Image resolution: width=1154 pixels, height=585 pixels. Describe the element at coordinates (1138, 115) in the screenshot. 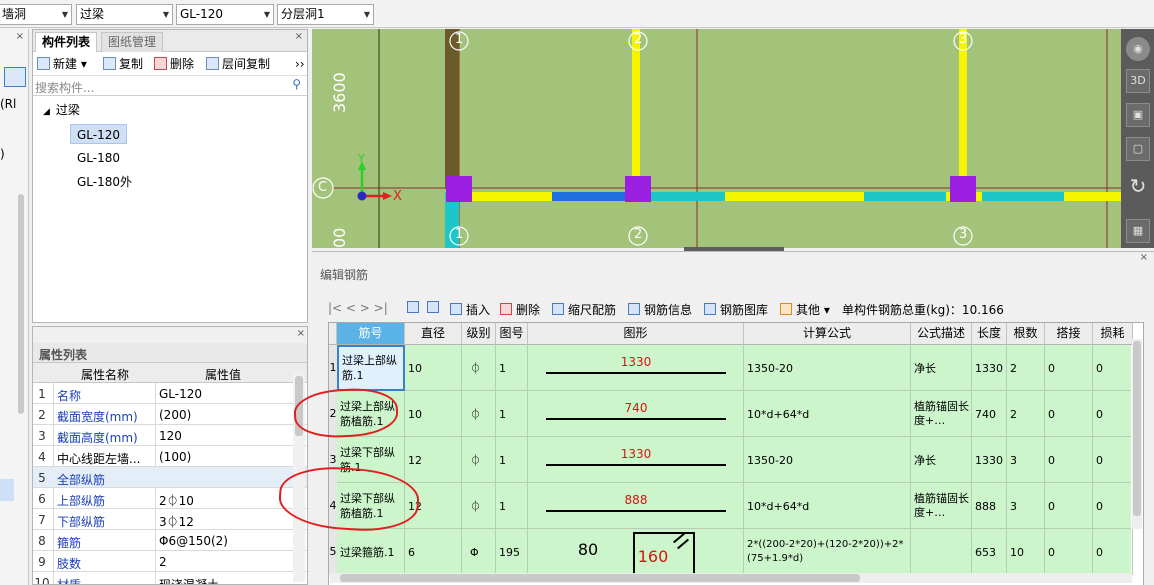

I see `cube-top-icon: ▣` at that location.